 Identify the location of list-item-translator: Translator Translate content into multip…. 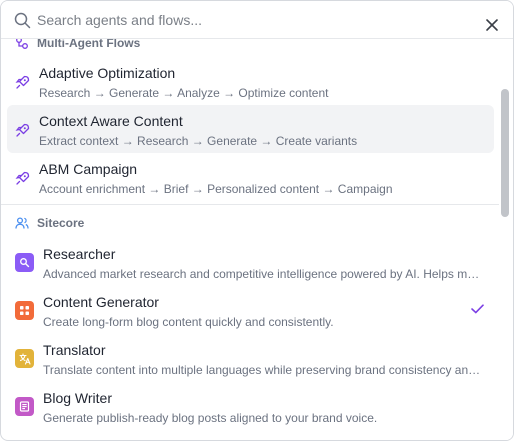
(250, 358).